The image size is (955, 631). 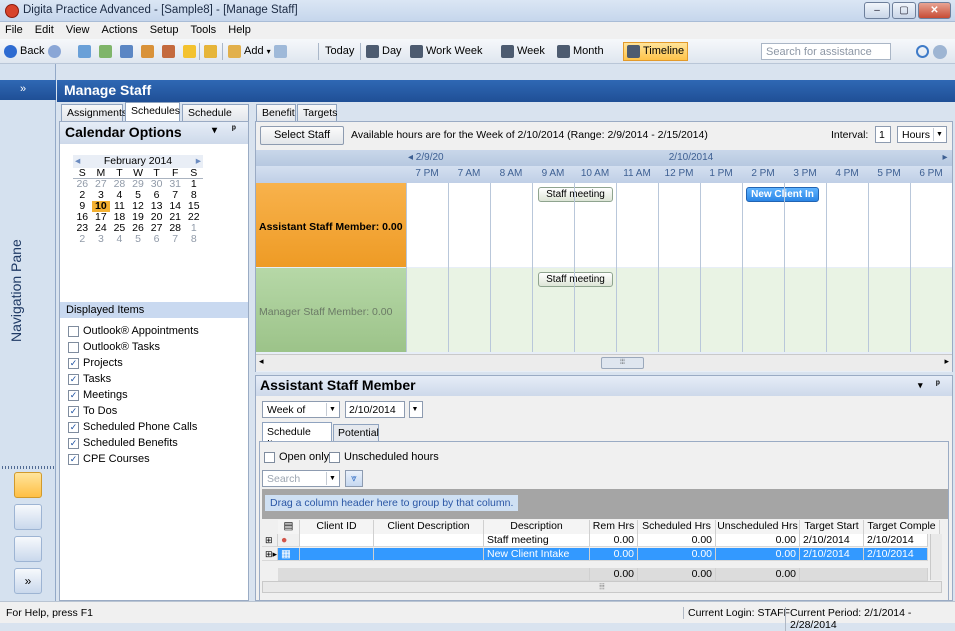 I want to click on checkbox-cpe-courses: ✓ CPE Courses, so click(x=109, y=459).